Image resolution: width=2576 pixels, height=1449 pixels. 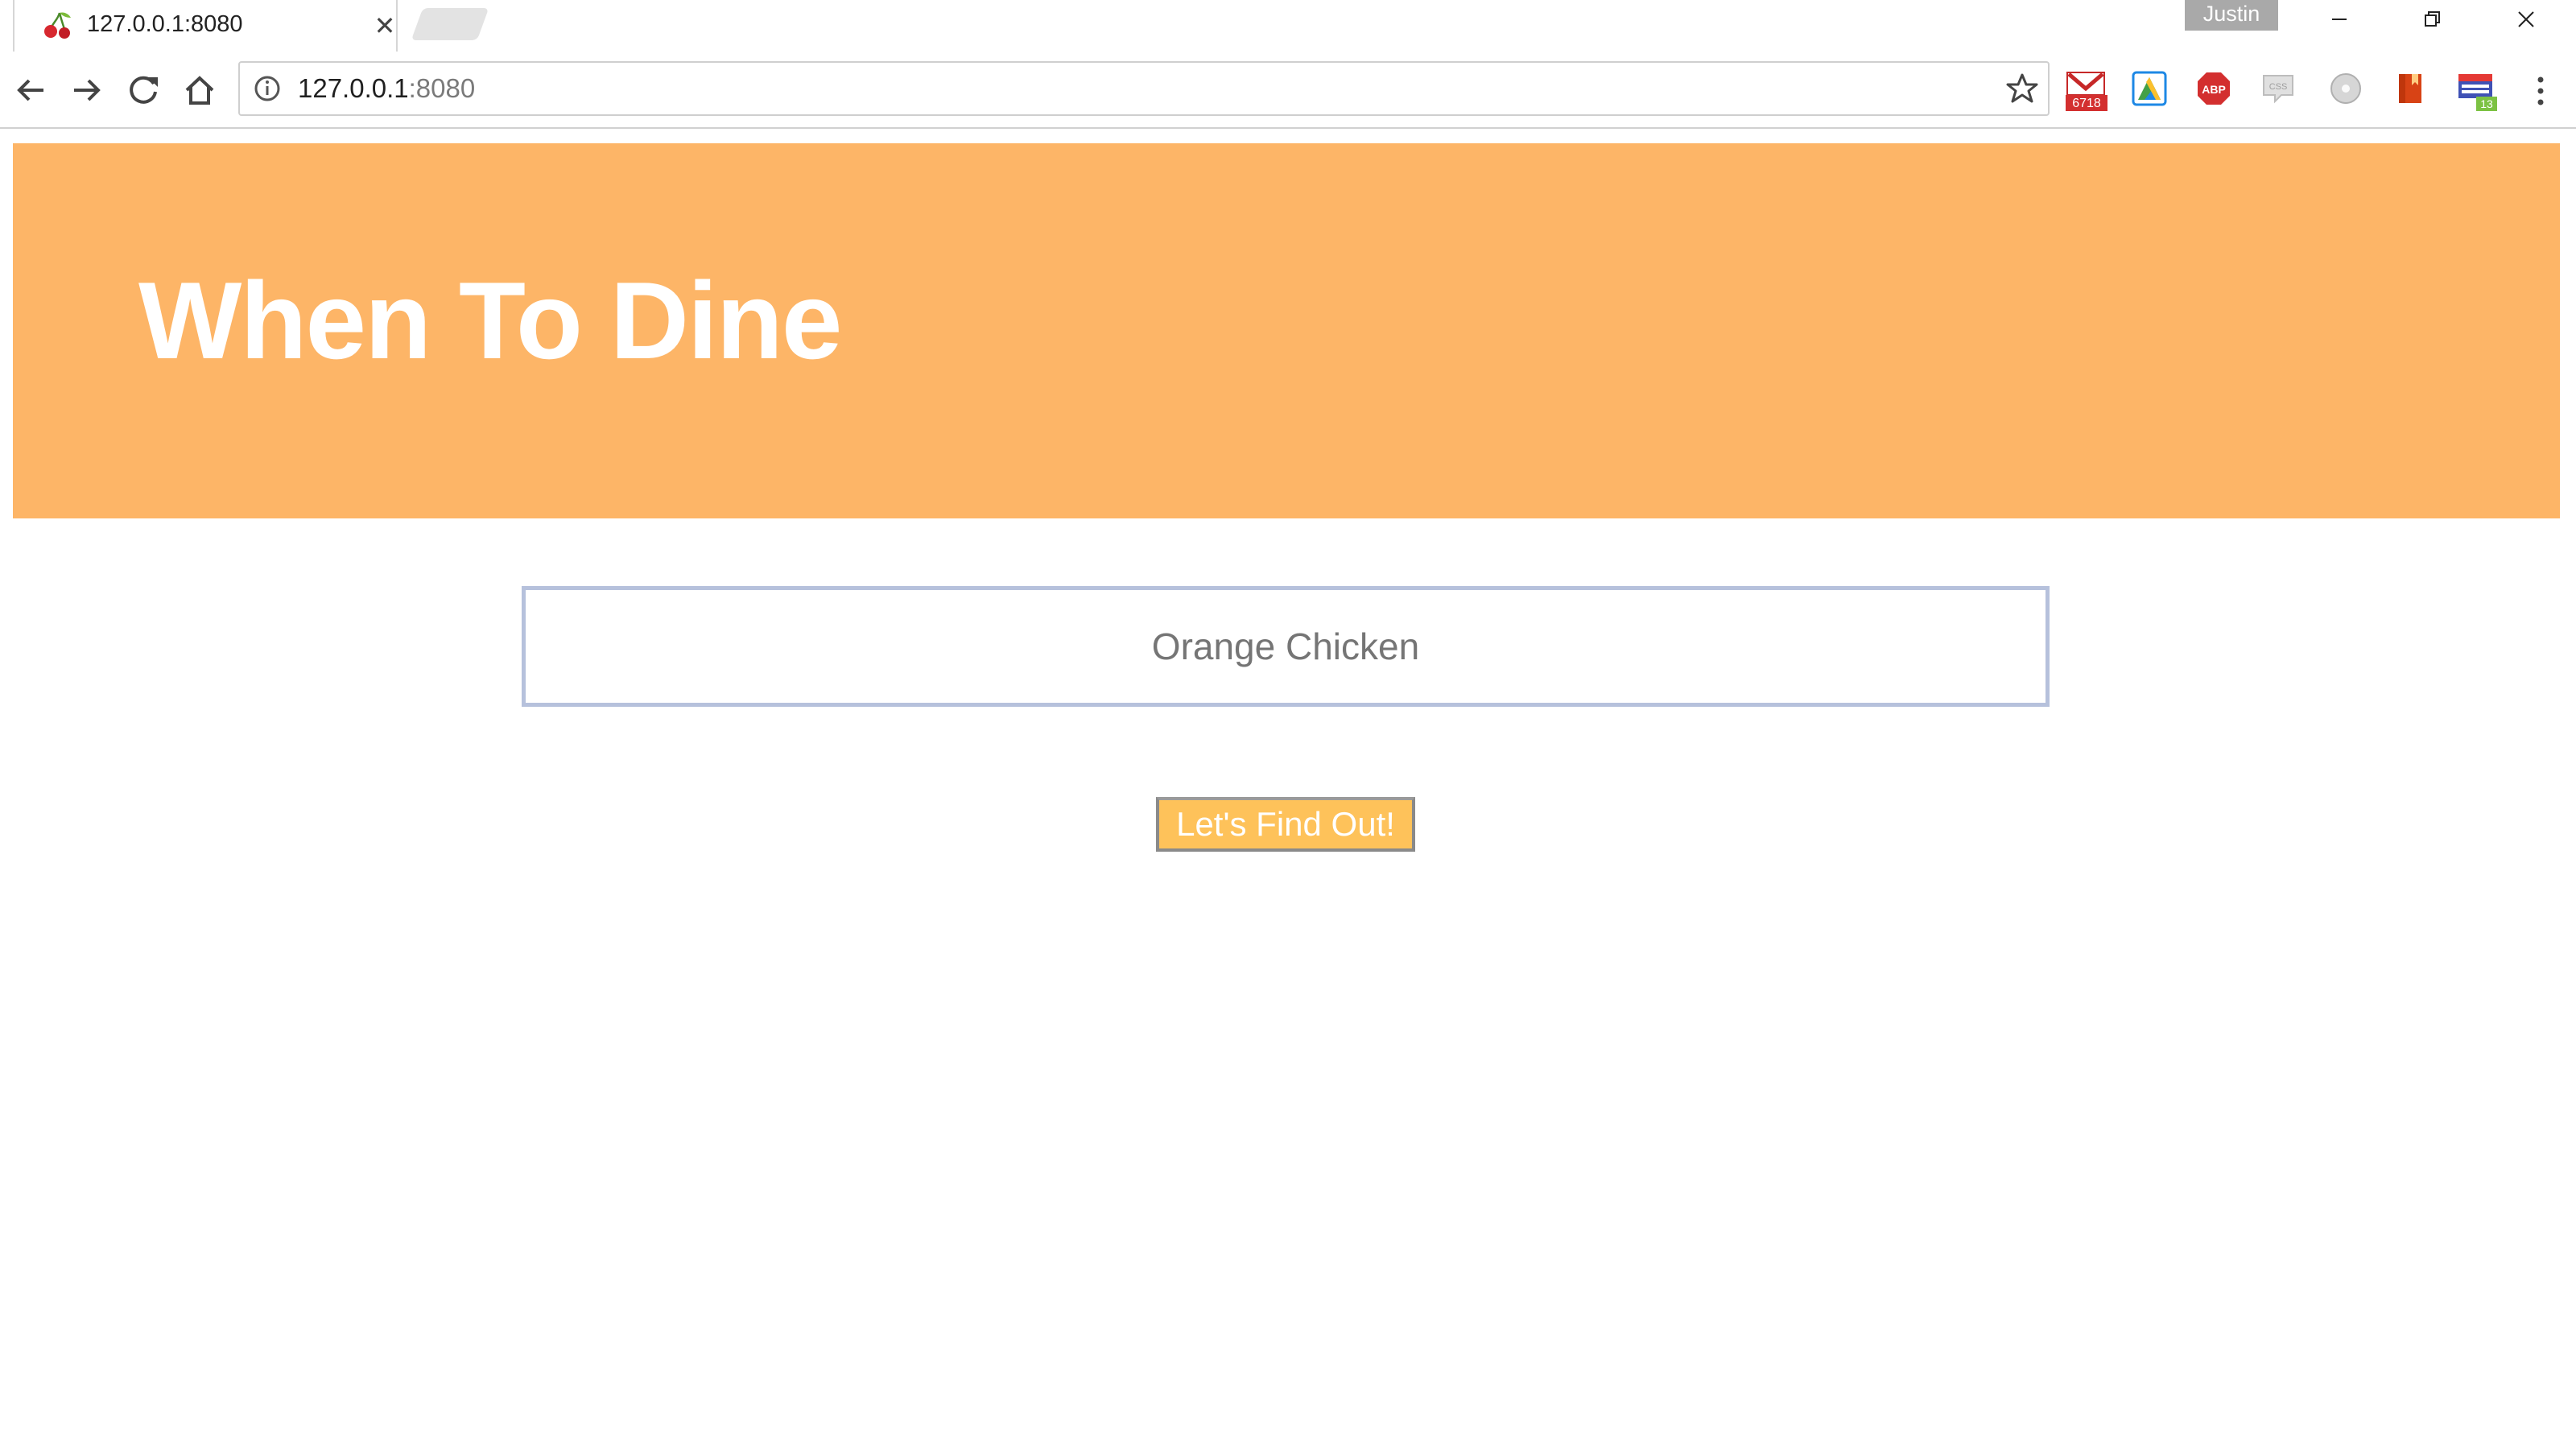 I want to click on window-close-icon, so click(x=2526, y=22).